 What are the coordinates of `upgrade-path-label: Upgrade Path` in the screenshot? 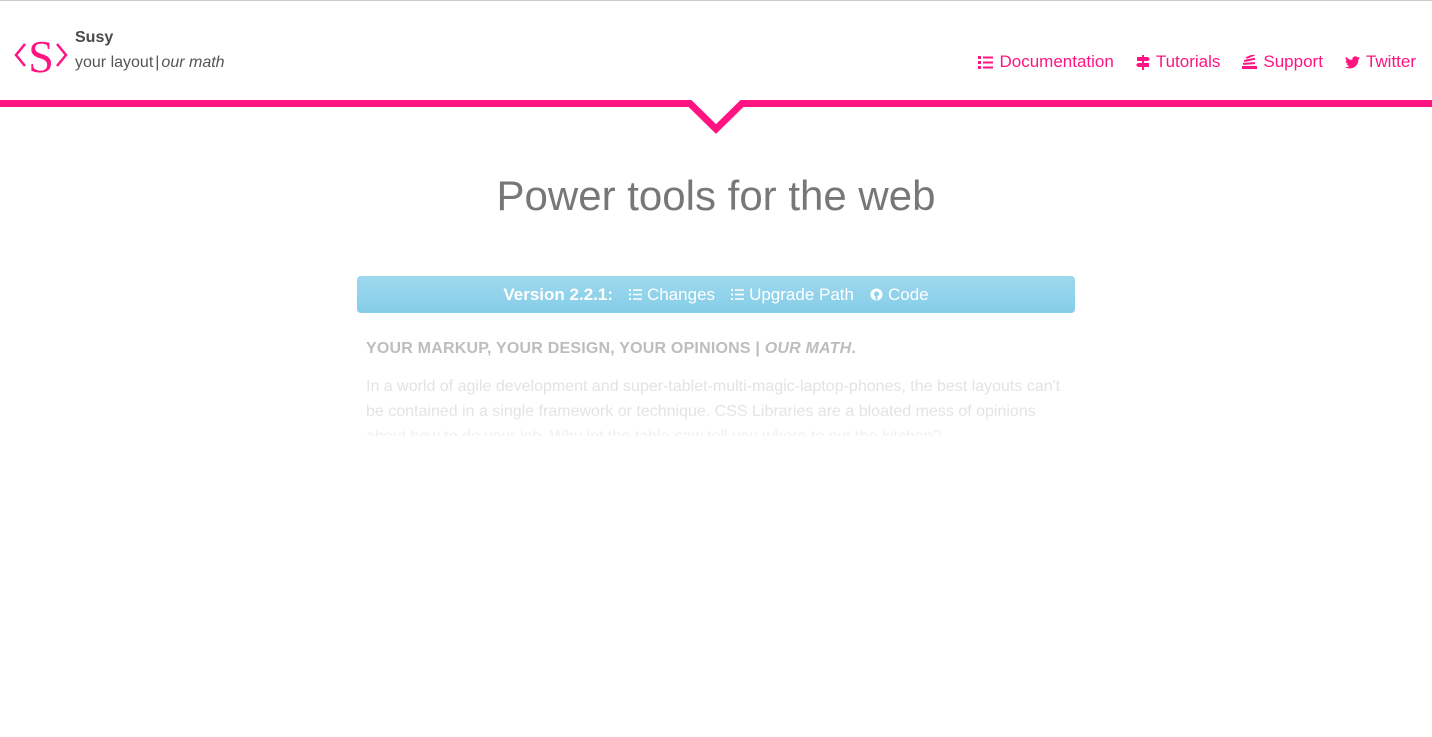 It's located at (801, 294).